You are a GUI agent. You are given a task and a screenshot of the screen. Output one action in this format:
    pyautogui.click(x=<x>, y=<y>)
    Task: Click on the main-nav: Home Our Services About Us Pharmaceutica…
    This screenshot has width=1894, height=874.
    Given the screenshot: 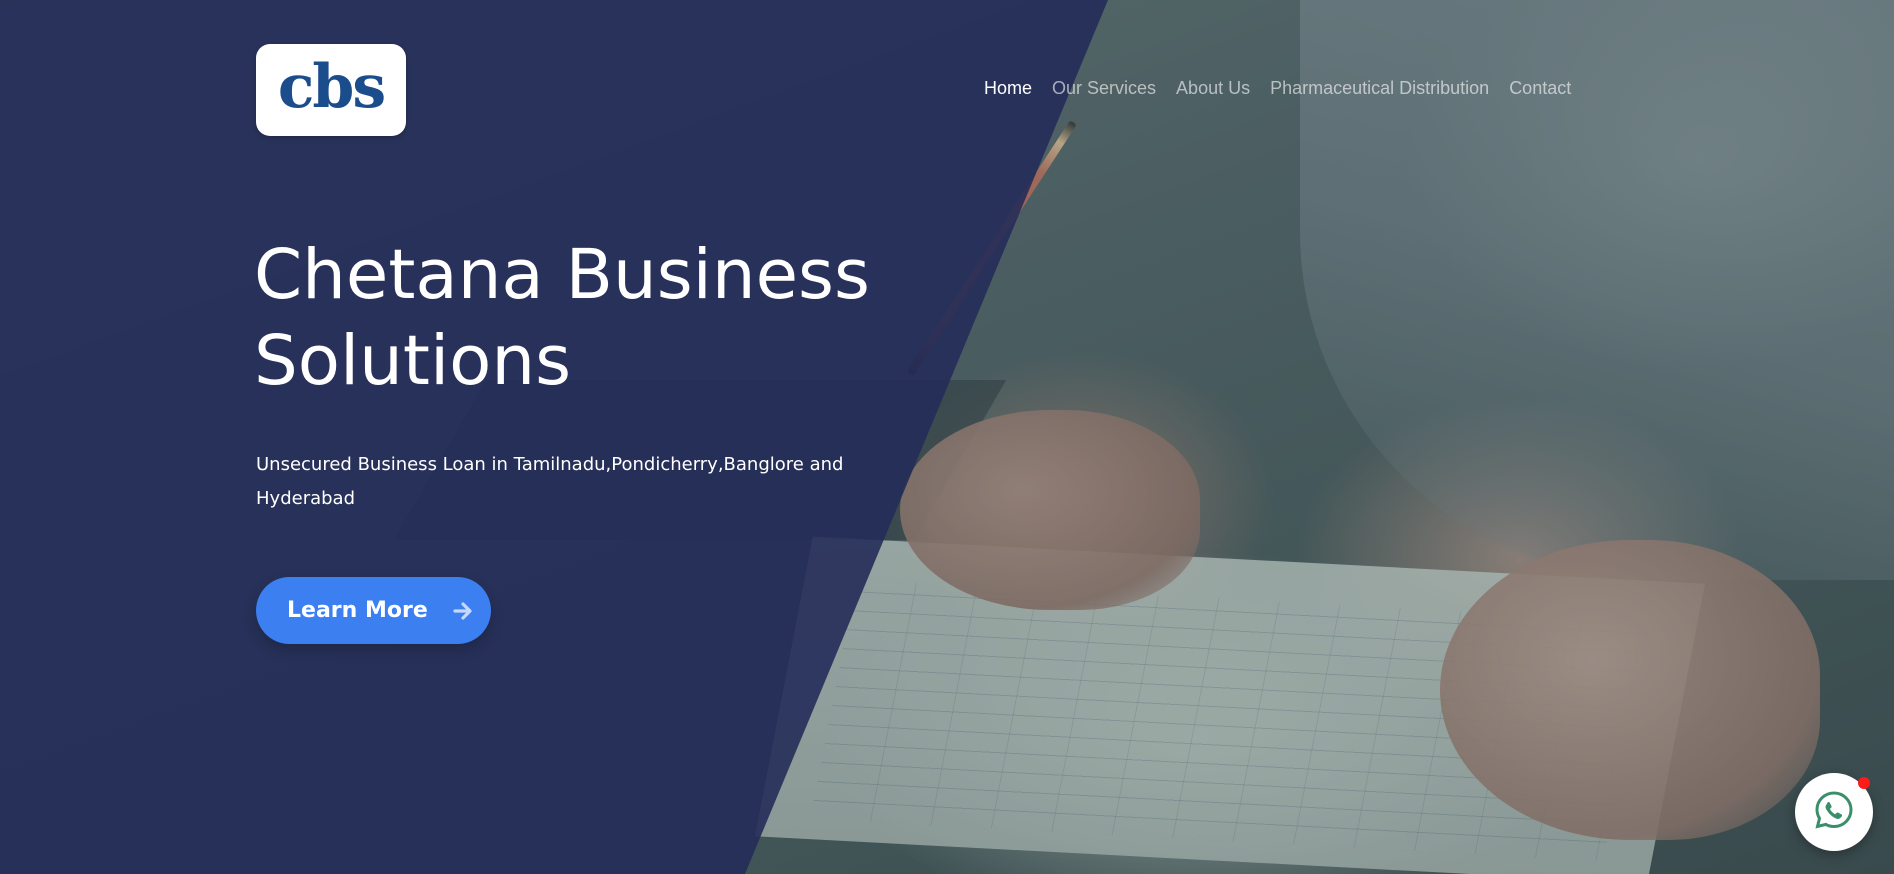 What is the action you would take?
    pyautogui.click(x=1277, y=88)
    